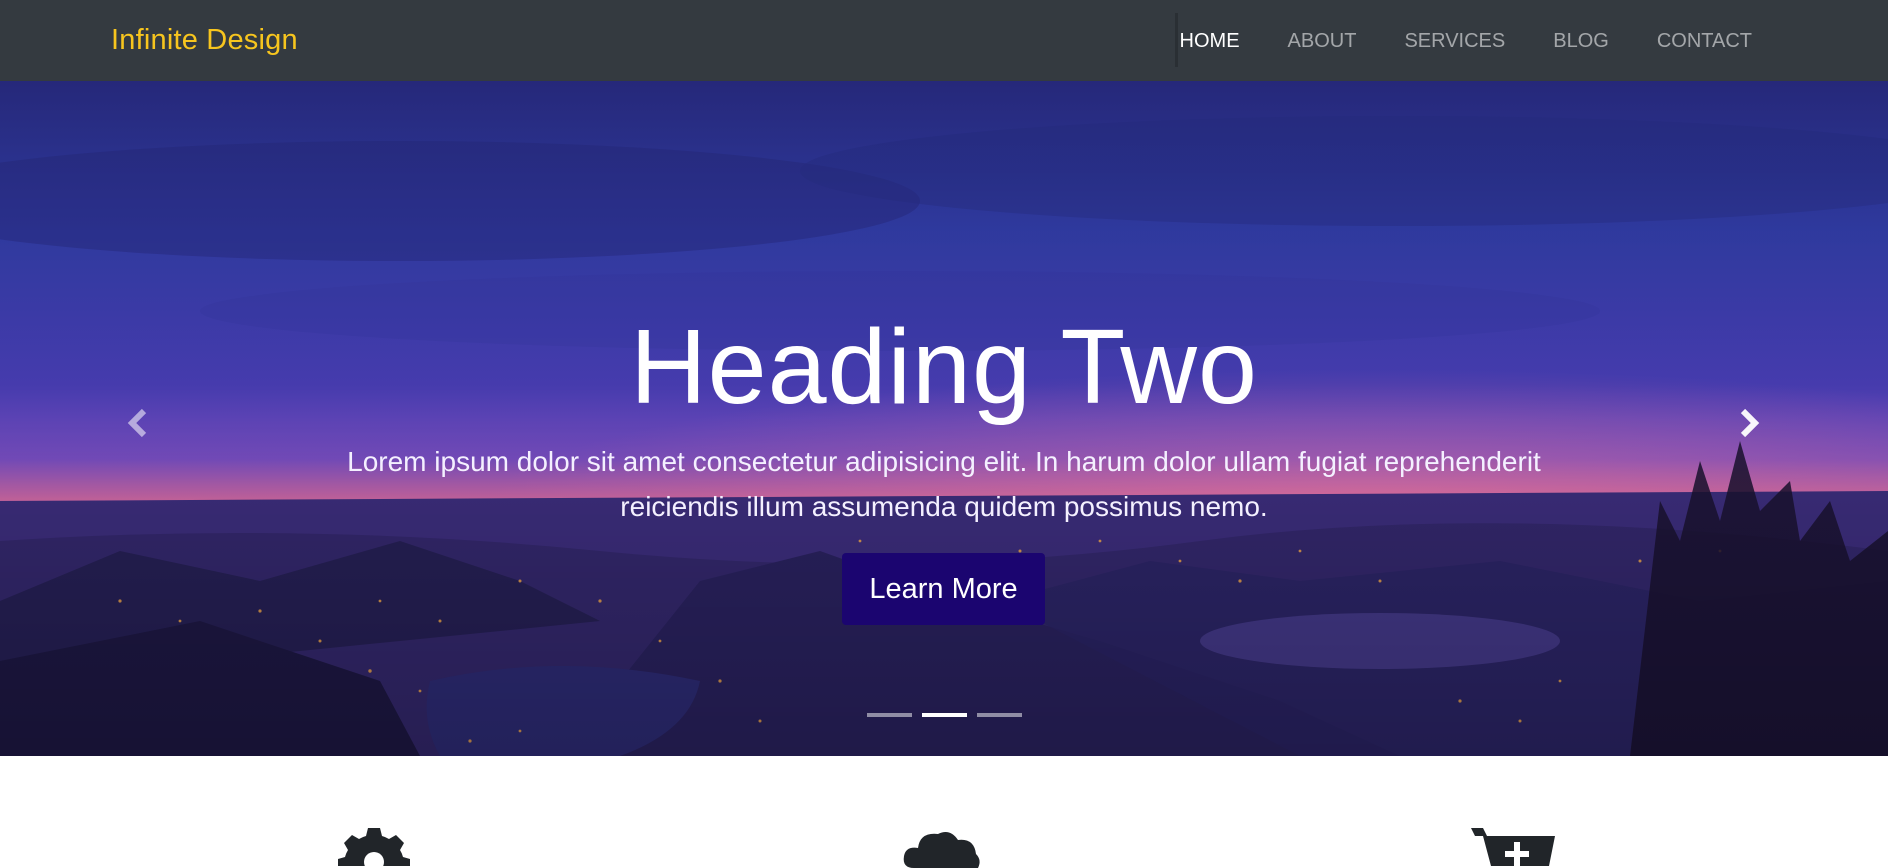 The width and height of the screenshot is (1888, 868). I want to click on chevron-left-icon, so click(137, 423).